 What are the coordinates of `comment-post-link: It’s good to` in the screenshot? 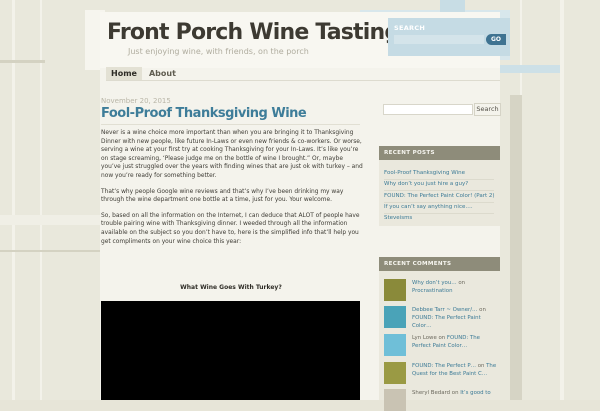 It's located at (475, 393).